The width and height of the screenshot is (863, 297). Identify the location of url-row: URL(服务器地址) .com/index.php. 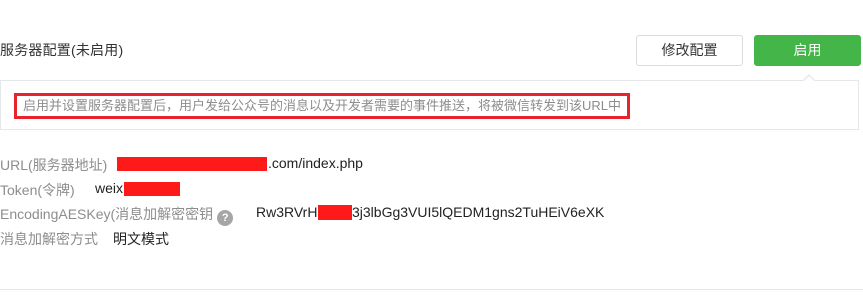
(181, 165).